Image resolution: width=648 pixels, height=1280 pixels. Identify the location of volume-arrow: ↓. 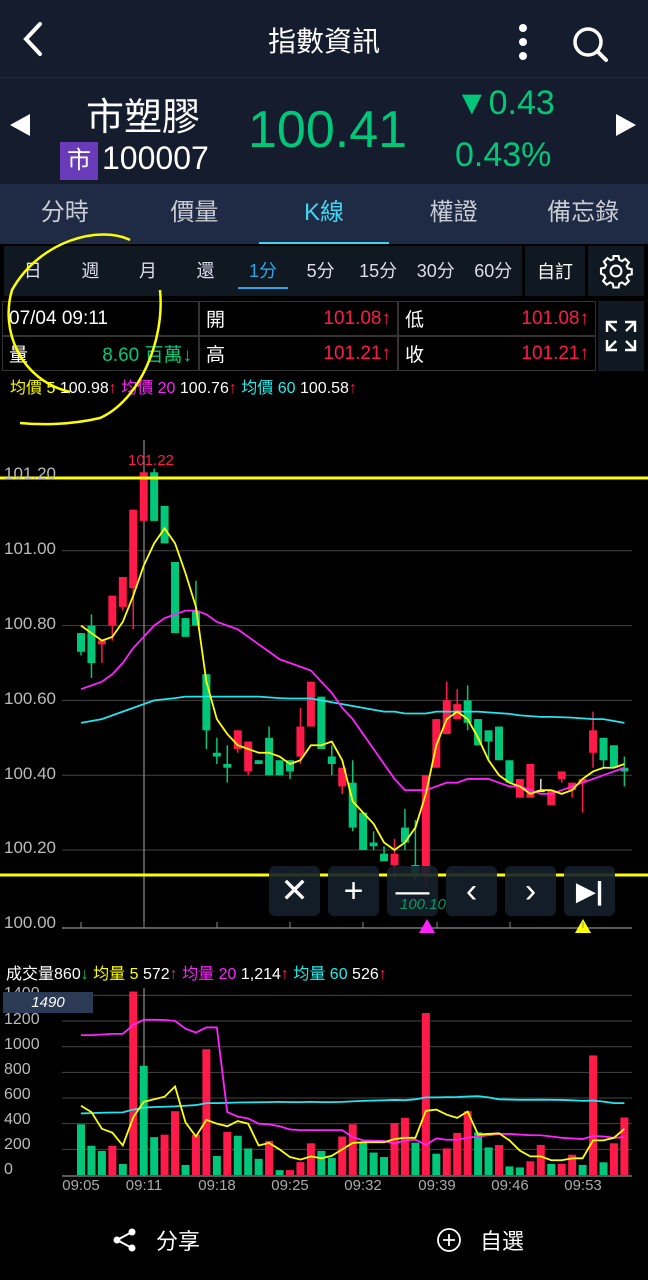
(84, 974).